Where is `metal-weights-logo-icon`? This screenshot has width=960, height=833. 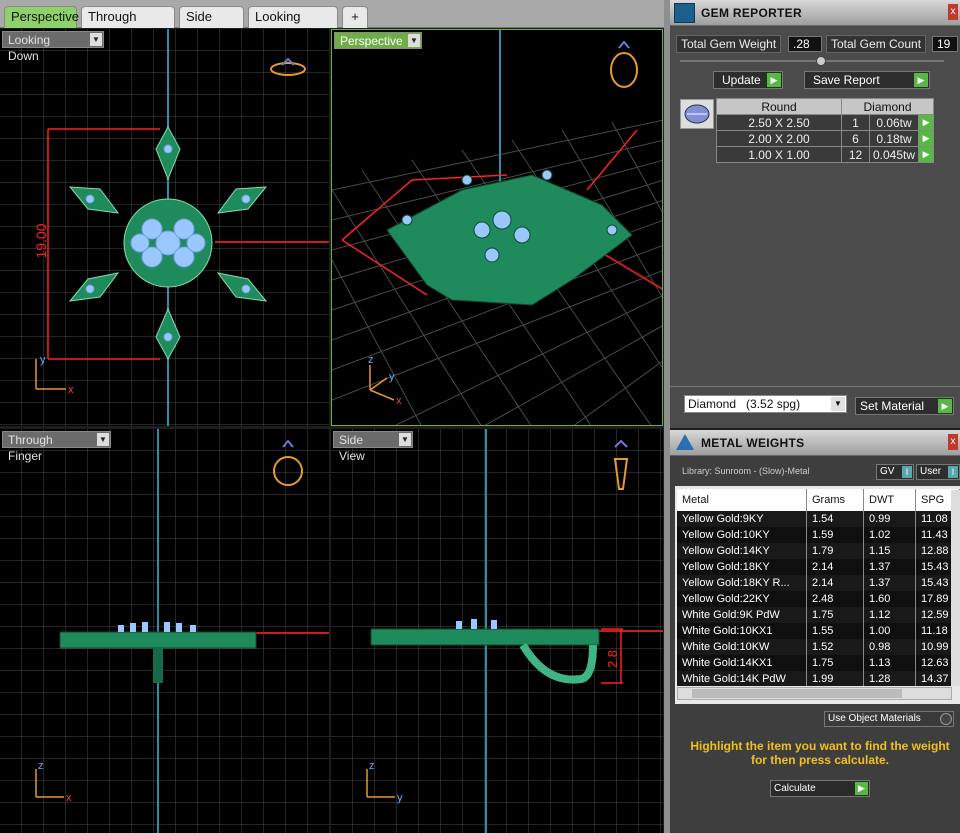
metal-weights-logo-icon is located at coordinates (685, 442).